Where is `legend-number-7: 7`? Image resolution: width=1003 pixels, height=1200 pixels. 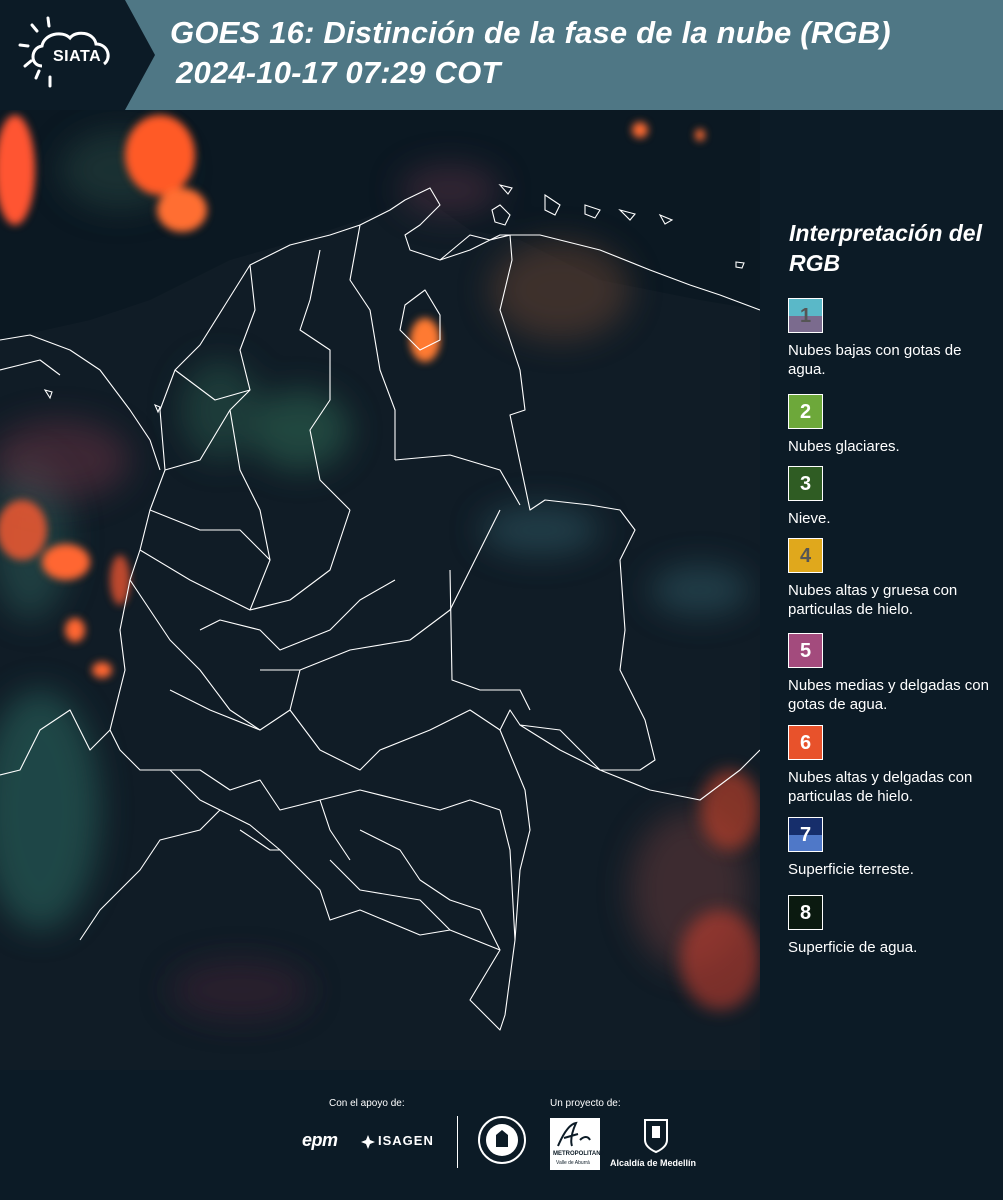
legend-number-7: 7 is located at coordinates (805, 835).